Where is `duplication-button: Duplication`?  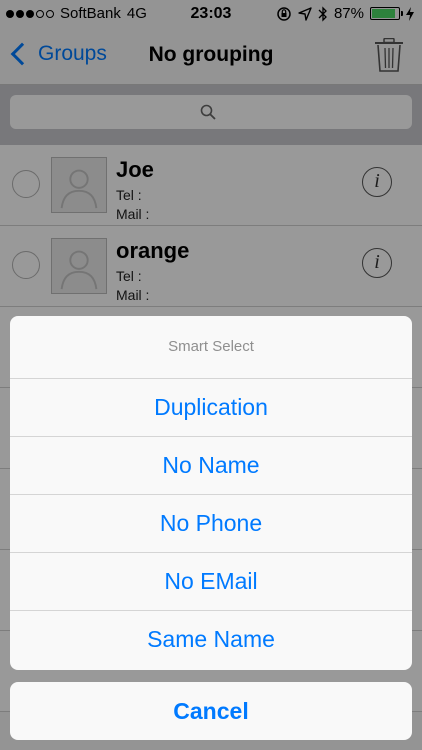 duplication-button: Duplication is located at coordinates (211, 408).